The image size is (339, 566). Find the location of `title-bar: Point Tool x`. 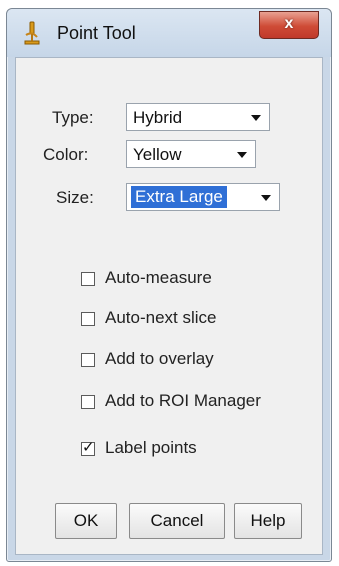

title-bar: Point Tool x is located at coordinates (169, 33).